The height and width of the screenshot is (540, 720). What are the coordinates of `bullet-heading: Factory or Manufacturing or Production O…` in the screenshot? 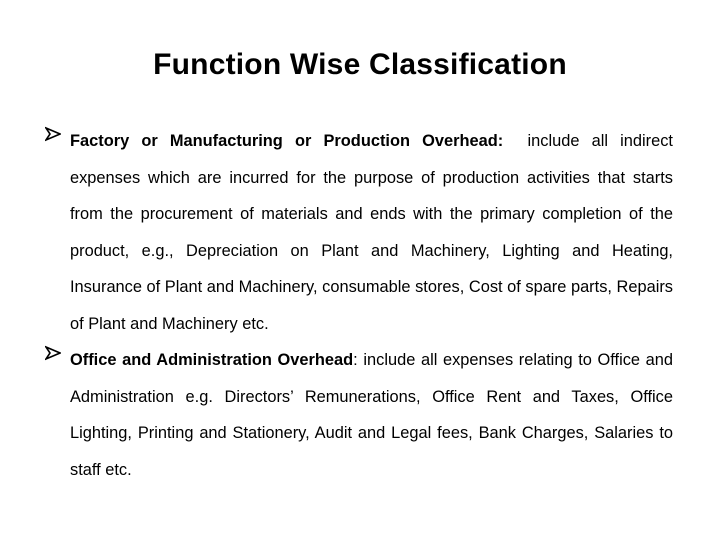 It's located at (284, 141).